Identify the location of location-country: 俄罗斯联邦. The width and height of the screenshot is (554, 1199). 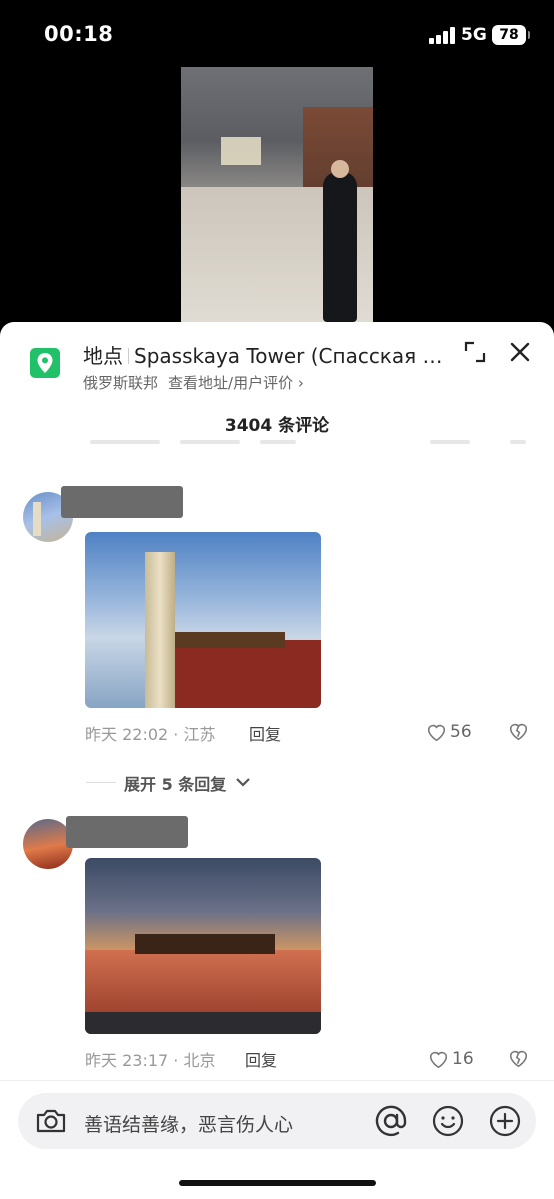
(121, 383).